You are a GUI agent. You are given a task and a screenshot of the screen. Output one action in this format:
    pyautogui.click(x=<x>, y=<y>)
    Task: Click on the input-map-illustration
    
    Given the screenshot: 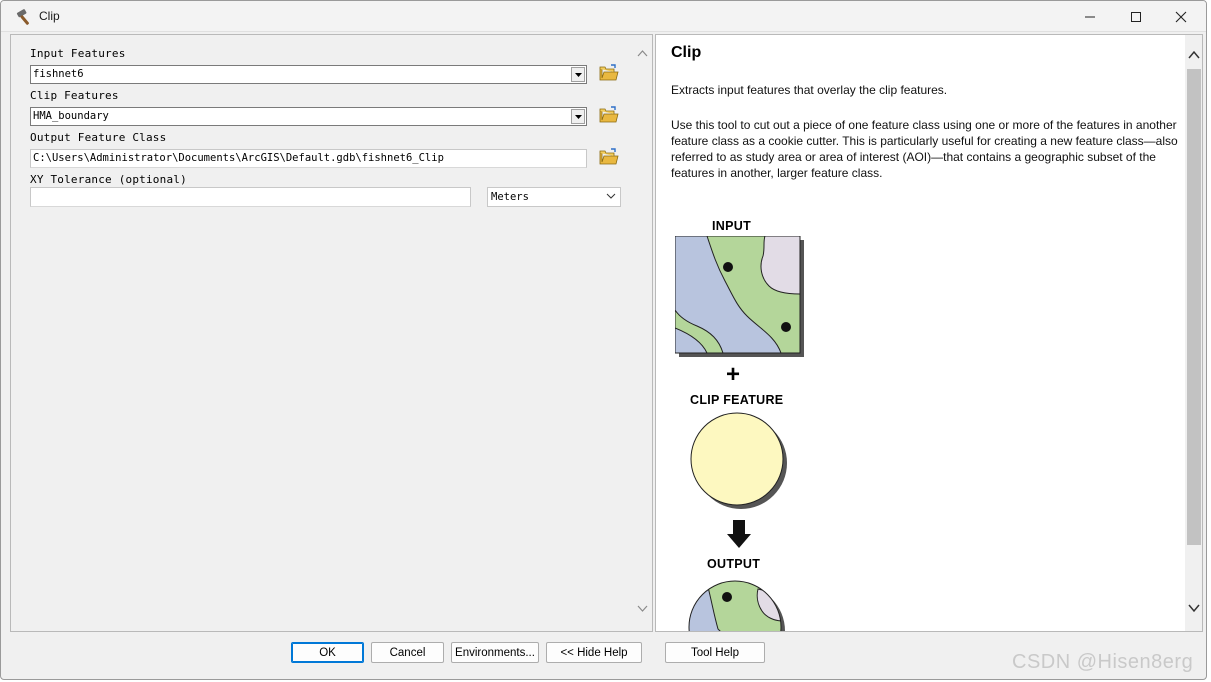 What is the action you would take?
    pyautogui.click(x=739, y=296)
    